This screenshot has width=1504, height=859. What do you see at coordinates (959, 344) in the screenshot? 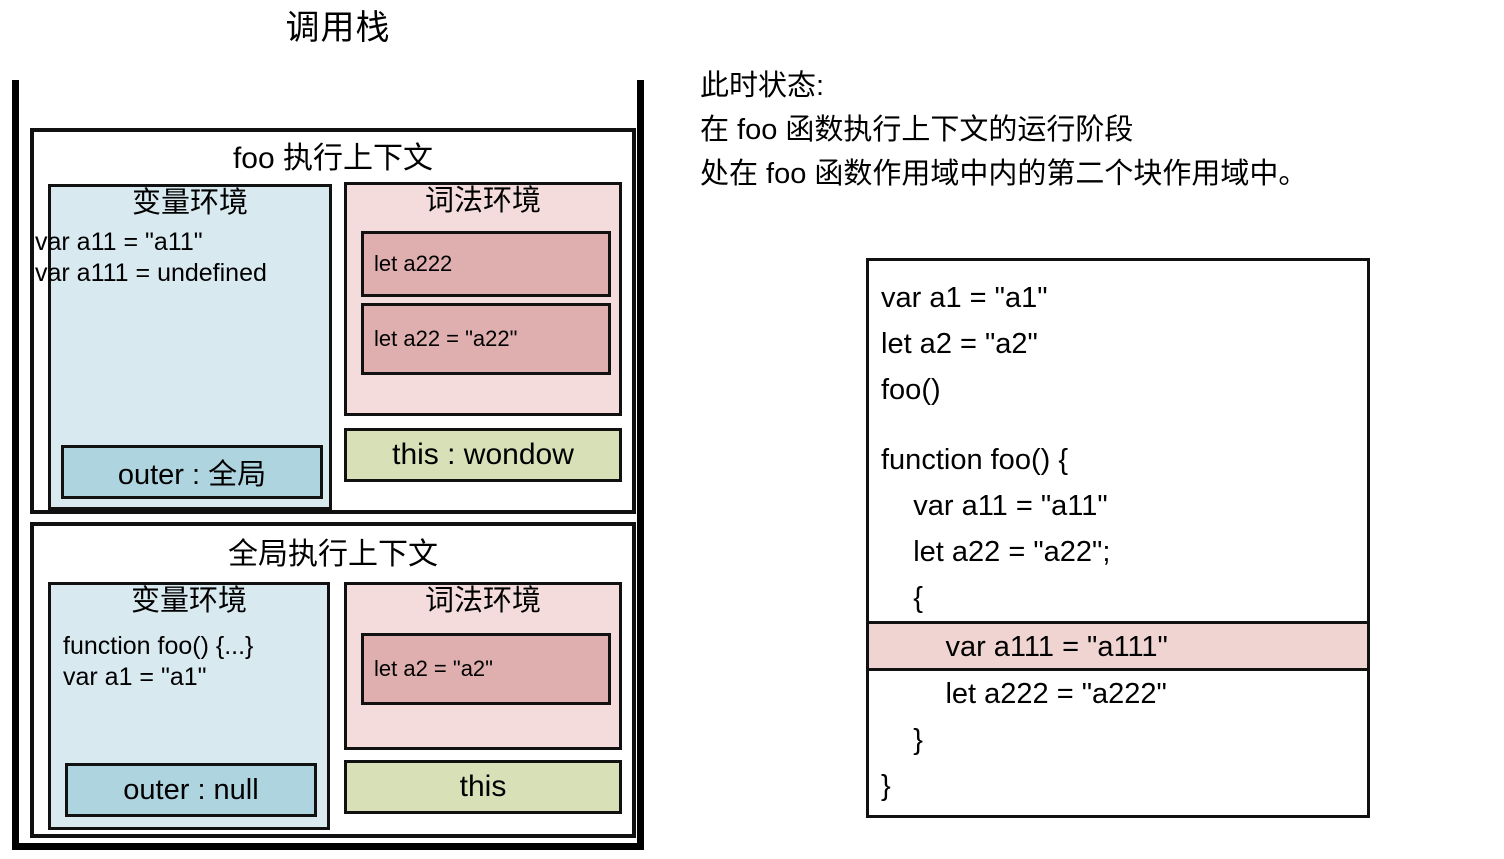
I see `code-line: let a2 = "a2"` at bounding box center [959, 344].